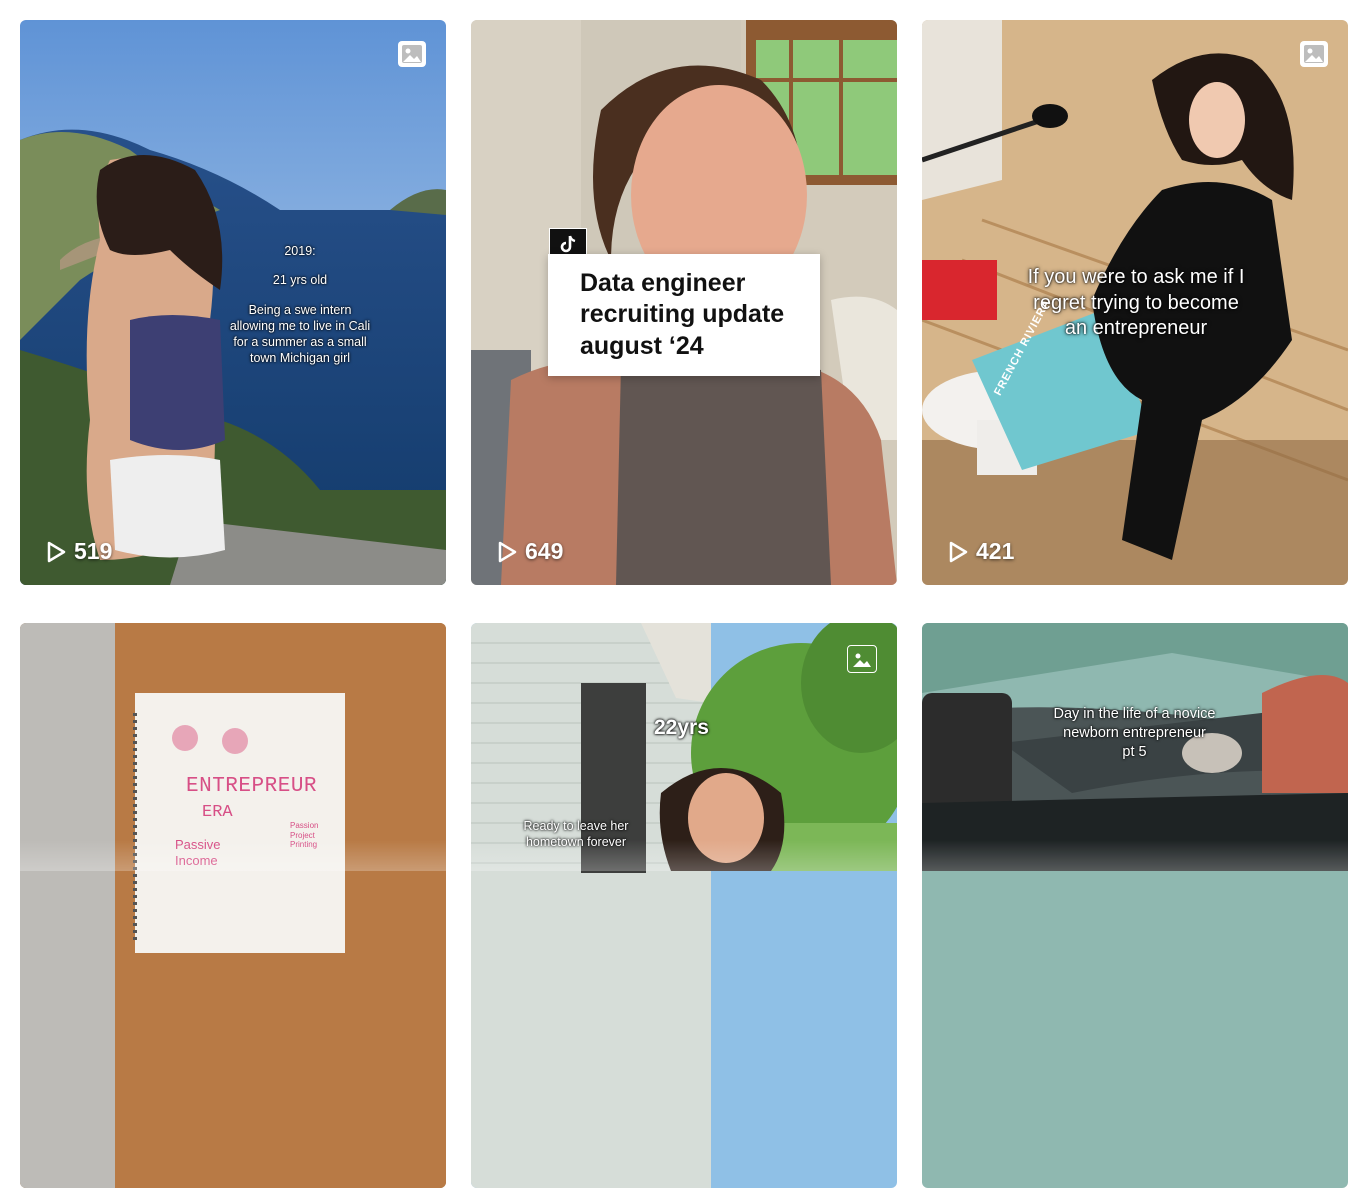 This screenshot has height=1188, width=1358. What do you see at coordinates (642, 345) in the screenshot?
I see `title-line: august ‘24` at bounding box center [642, 345].